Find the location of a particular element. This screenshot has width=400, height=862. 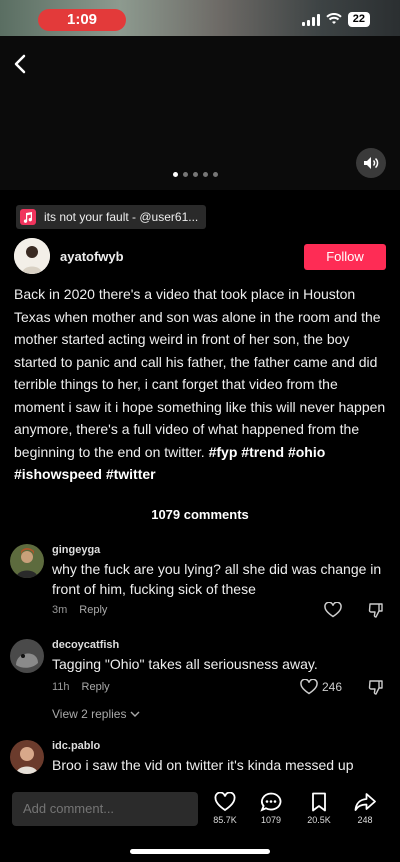

share-button: 248 is located at coordinates (365, 808).